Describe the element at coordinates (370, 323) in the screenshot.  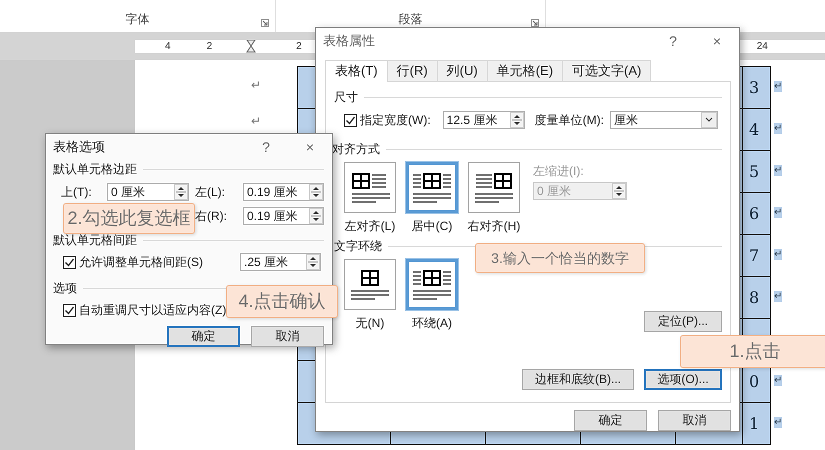
I see `option-label: 无(N)` at that location.